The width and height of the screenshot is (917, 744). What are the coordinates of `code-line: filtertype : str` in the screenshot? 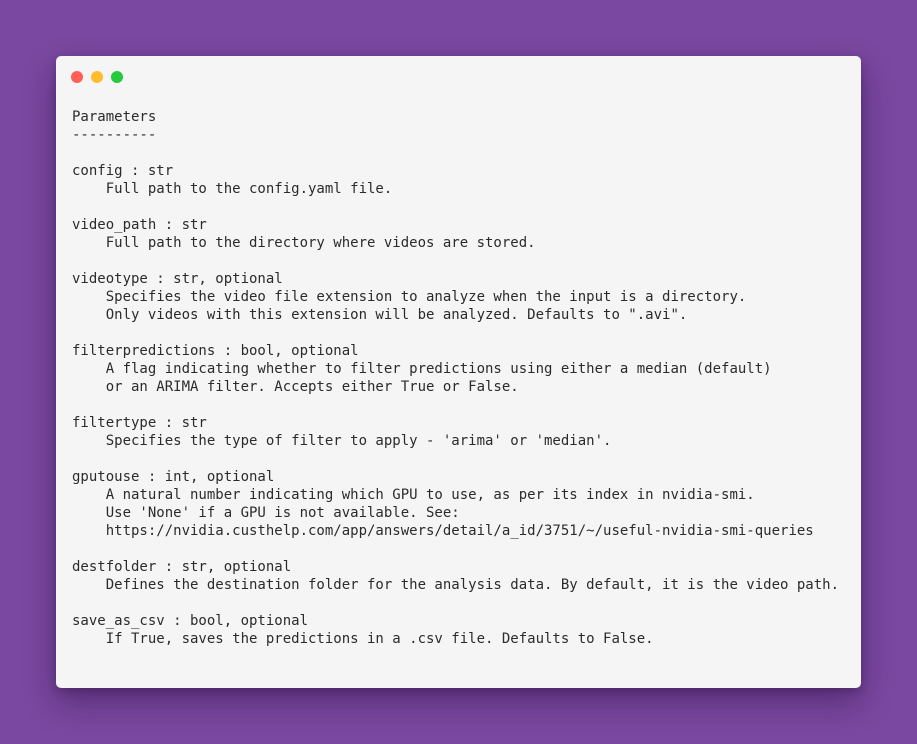 It's located at (139, 423).